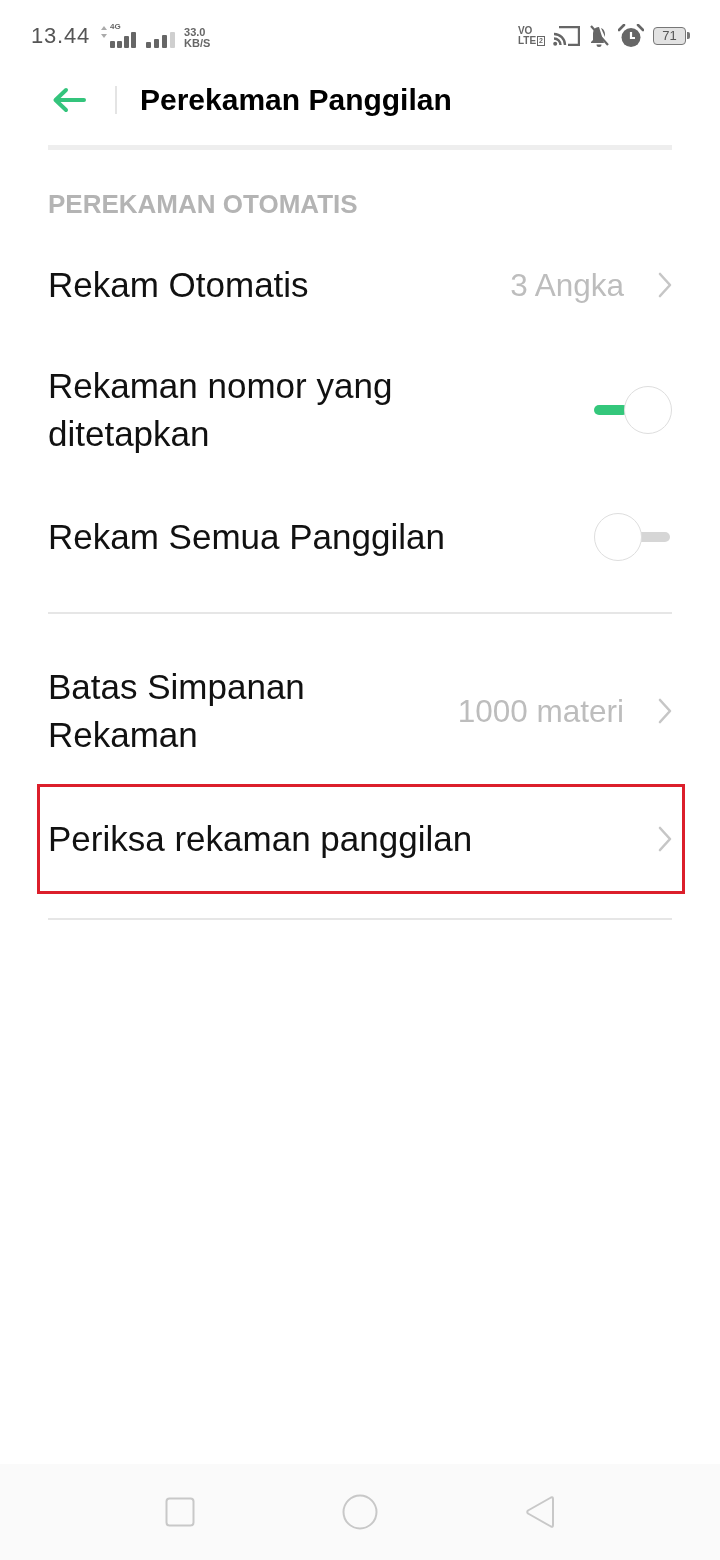 This screenshot has height=1560, width=720. Describe the element at coordinates (296, 100) in the screenshot. I see `page-title: Perekaman Panggilan` at that location.